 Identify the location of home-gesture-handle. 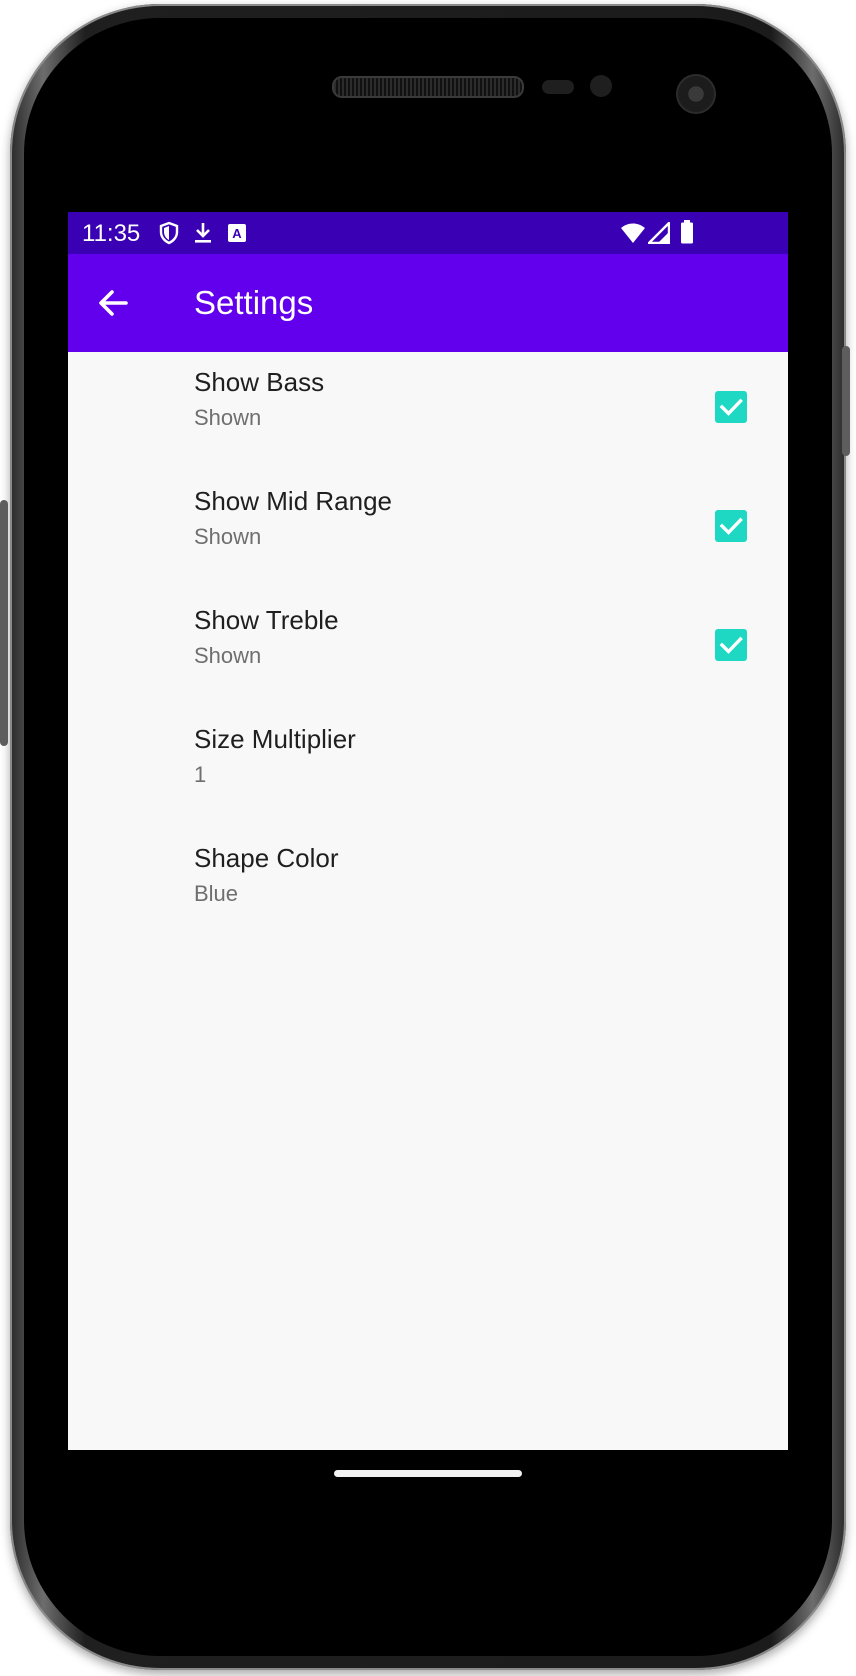
(428, 1473).